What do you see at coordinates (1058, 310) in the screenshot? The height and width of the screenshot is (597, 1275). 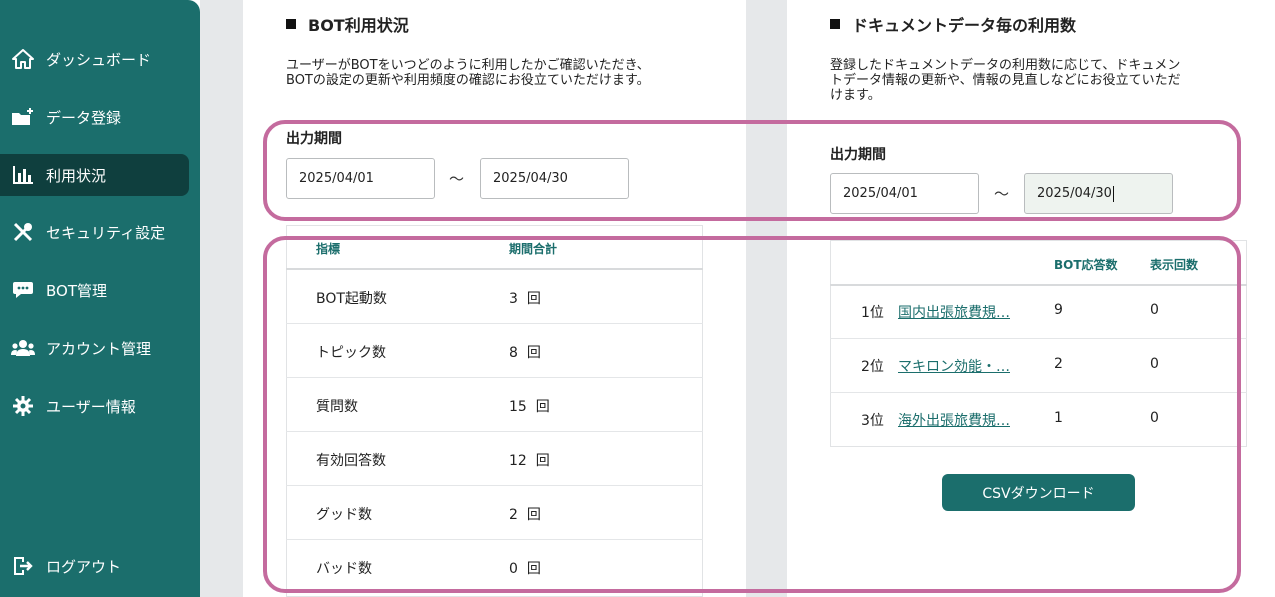 I see `bot-answers-value: 9` at bounding box center [1058, 310].